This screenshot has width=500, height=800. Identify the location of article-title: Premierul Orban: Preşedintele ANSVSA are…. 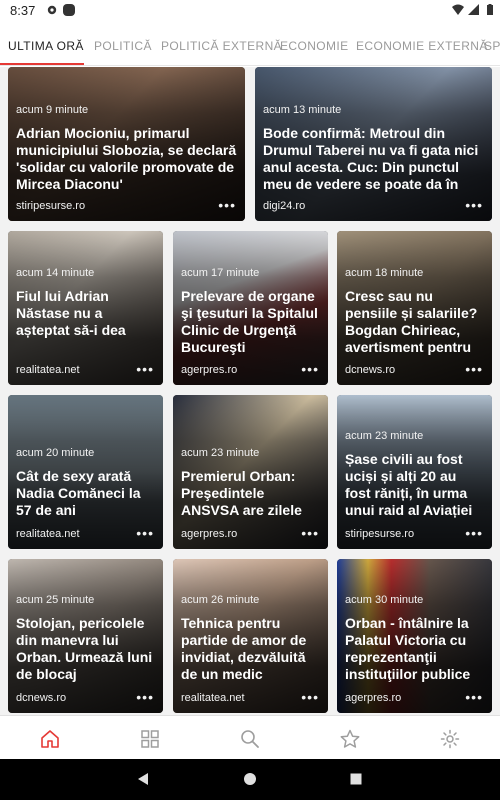
(241, 493).